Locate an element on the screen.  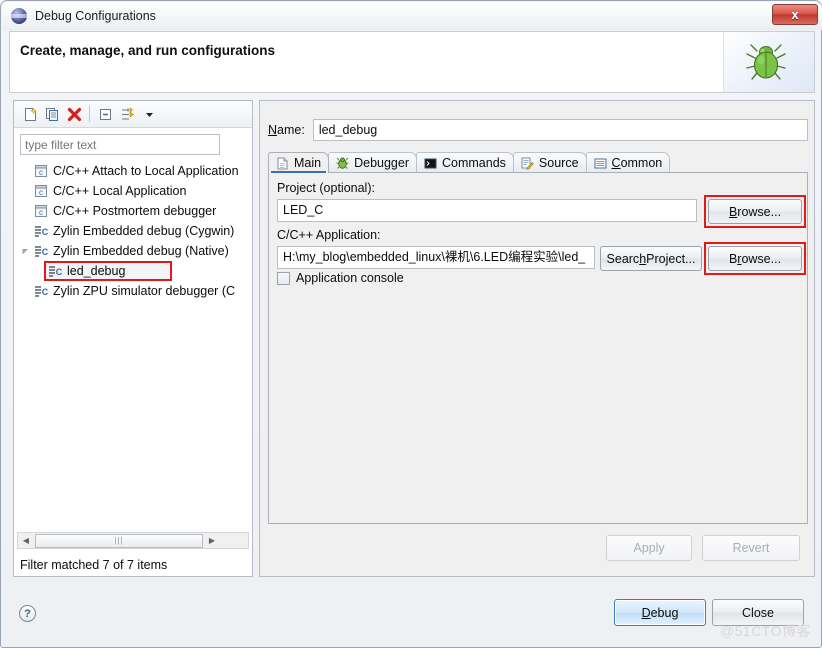
application-console-label: Application console is located at coordinates (350, 278).